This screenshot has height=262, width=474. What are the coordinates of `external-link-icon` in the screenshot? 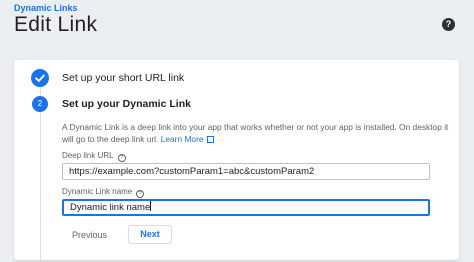 It's located at (210, 139).